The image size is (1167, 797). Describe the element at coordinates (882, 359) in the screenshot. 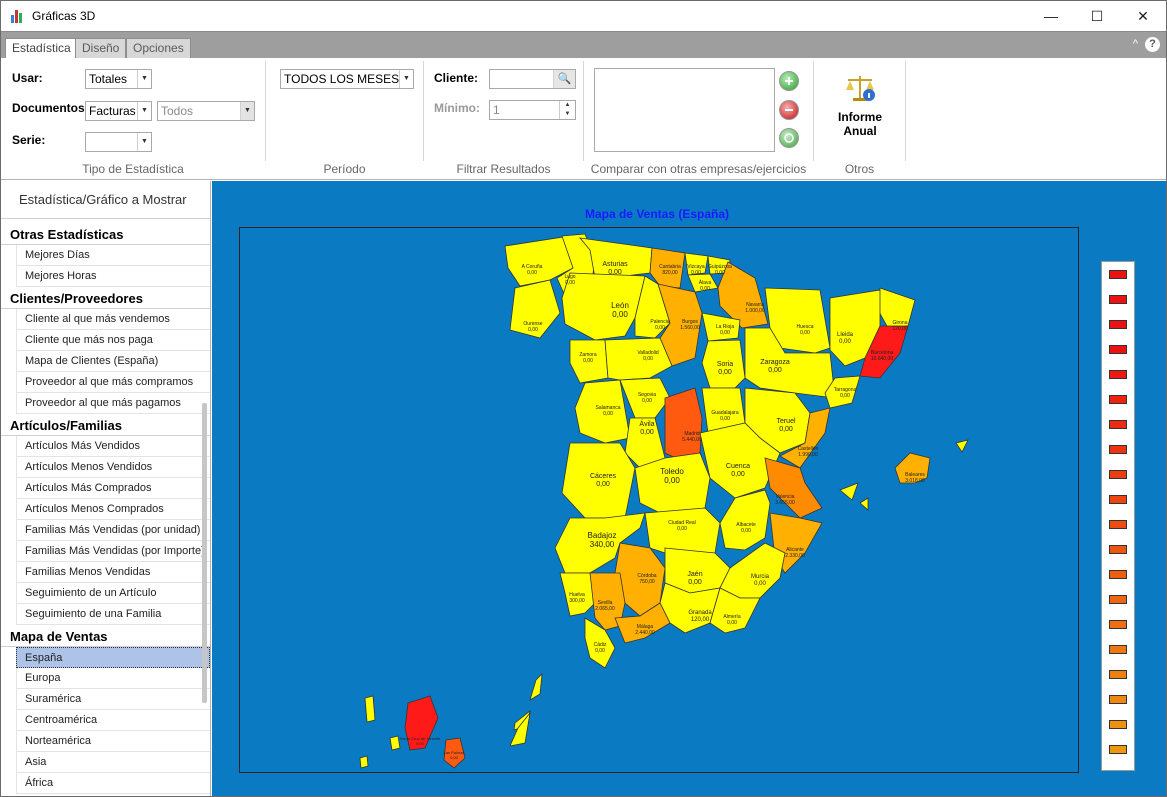

I see `province-value-label: 10.640,00` at that location.